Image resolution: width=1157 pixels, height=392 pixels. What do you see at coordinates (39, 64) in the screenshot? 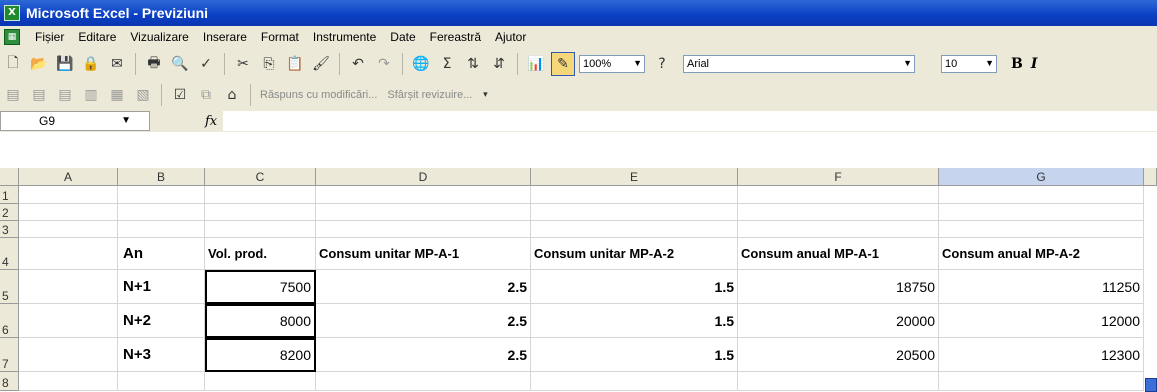
I see `open-icon: 📂` at bounding box center [39, 64].